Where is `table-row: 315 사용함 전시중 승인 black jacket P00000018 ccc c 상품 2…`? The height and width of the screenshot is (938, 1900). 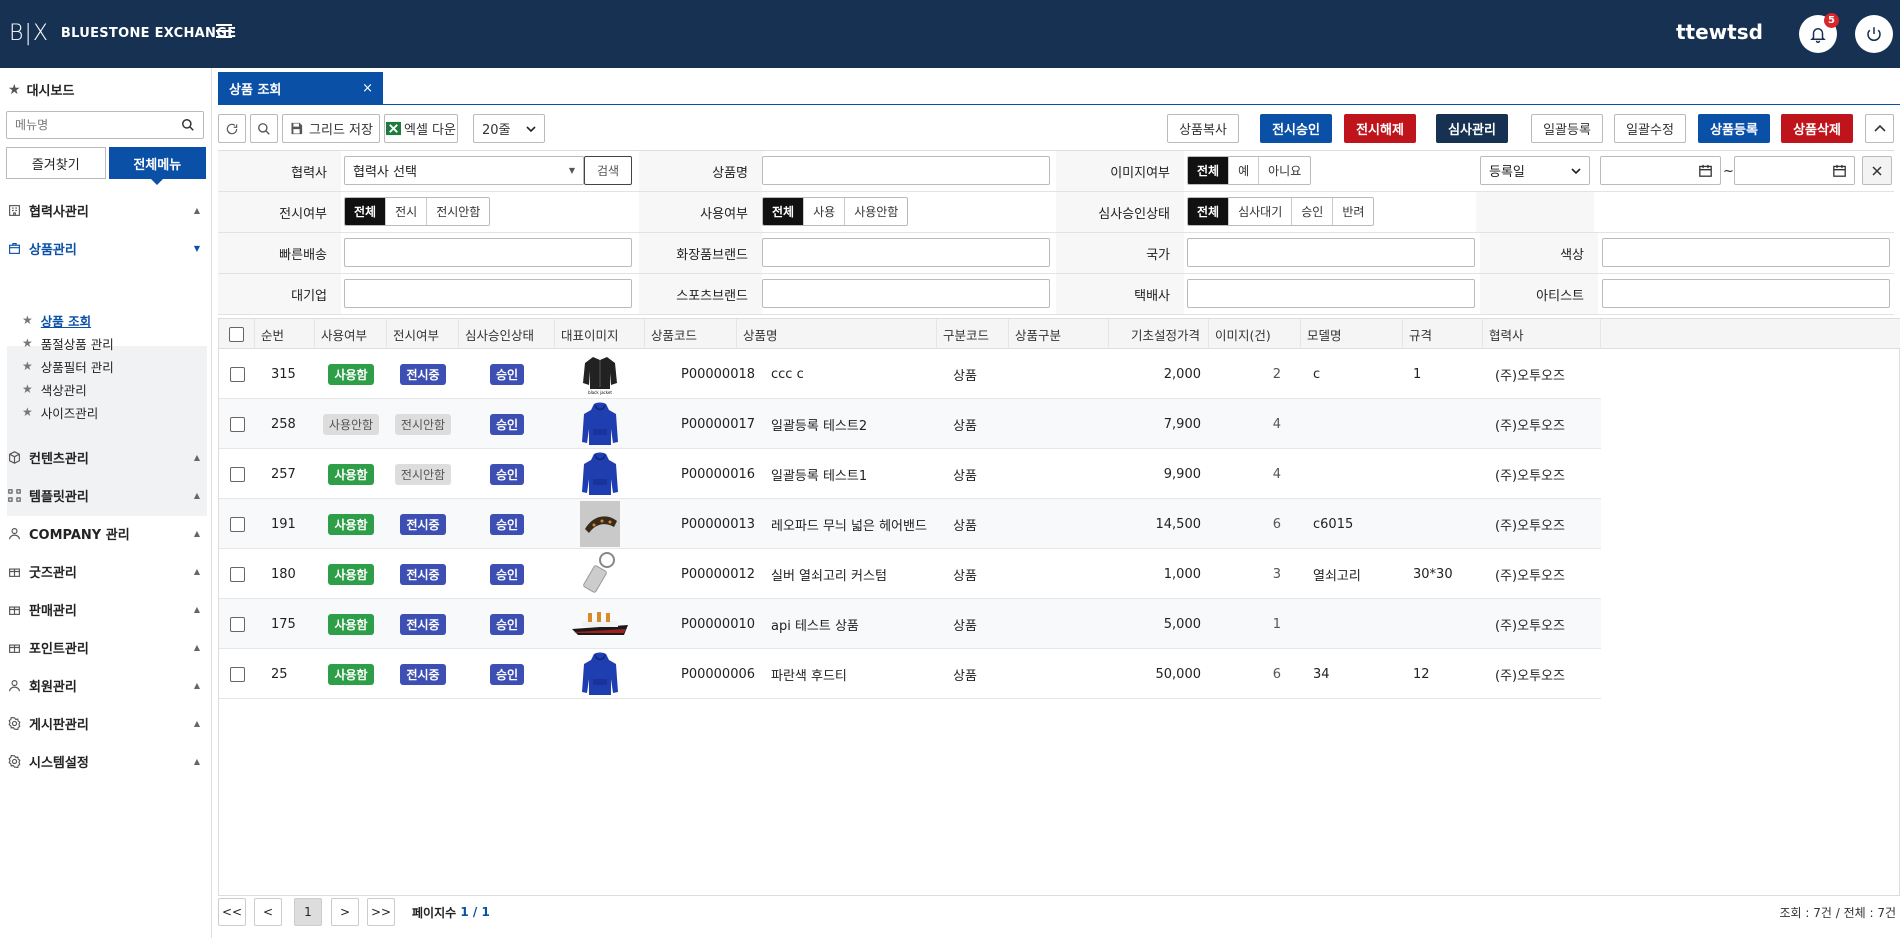 table-row: 315 사용함 전시중 승인 black jacket P00000018 ccc c 상품 2… is located at coordinates (910, 374).